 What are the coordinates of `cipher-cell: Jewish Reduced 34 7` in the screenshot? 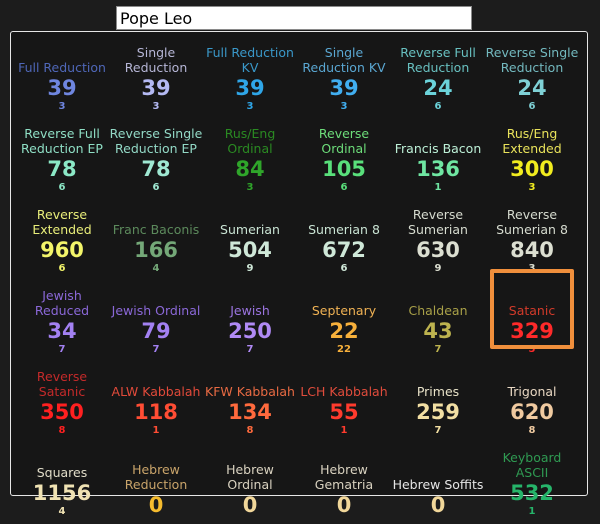 It's located at (62, 321).